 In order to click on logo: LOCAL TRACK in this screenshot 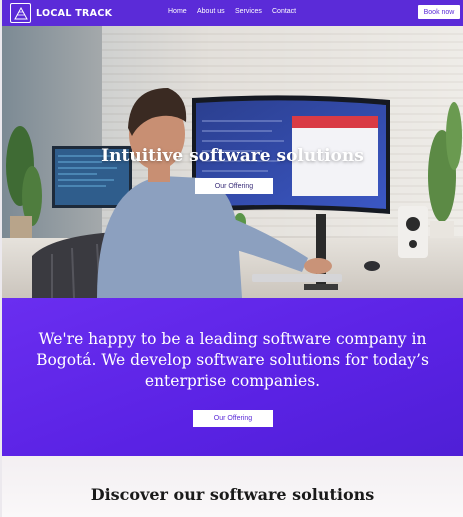, I will do `click(61, 13)`.